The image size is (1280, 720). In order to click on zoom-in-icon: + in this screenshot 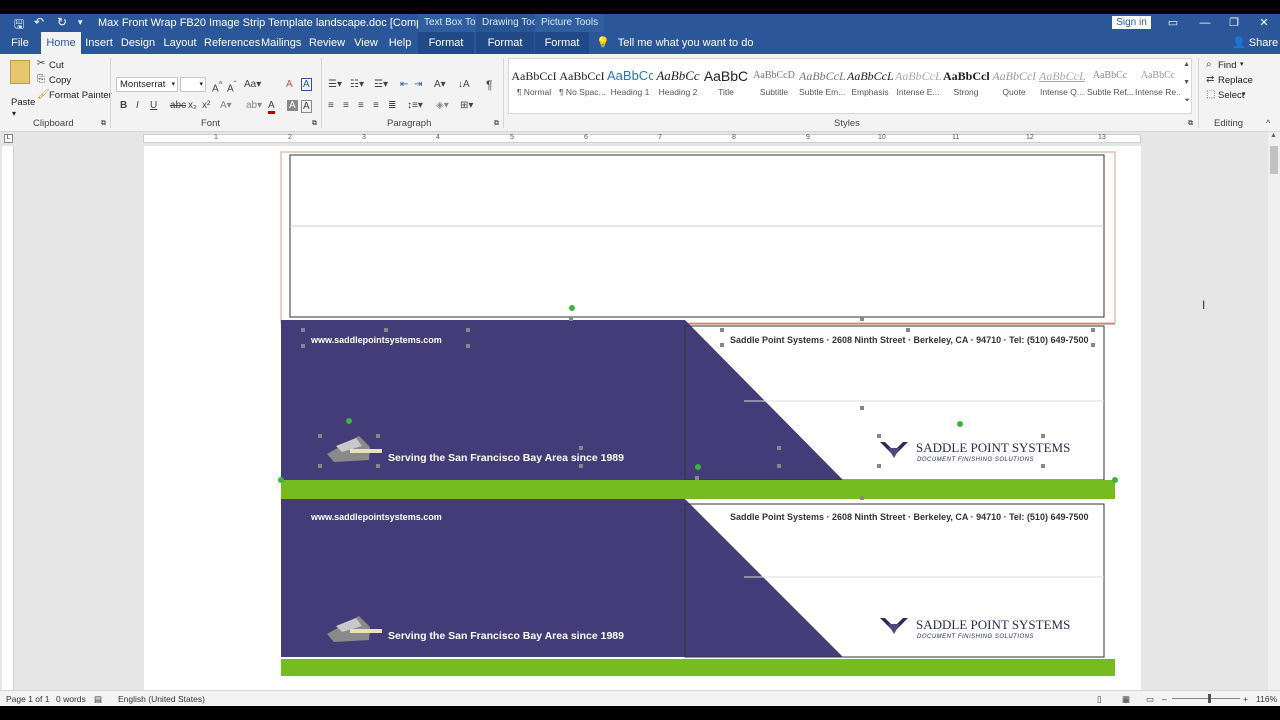, I will do `click(1245, 699)`.